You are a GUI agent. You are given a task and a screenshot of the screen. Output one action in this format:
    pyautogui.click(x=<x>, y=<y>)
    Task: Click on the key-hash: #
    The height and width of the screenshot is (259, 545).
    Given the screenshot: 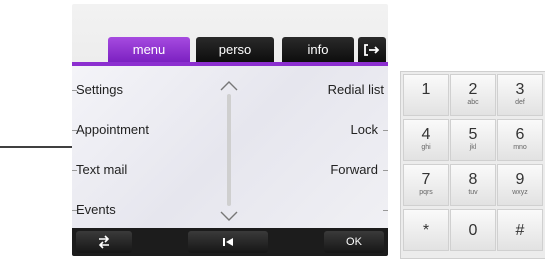 What is the action you would take?
    pyautogui.click(x=520, y=230)
    